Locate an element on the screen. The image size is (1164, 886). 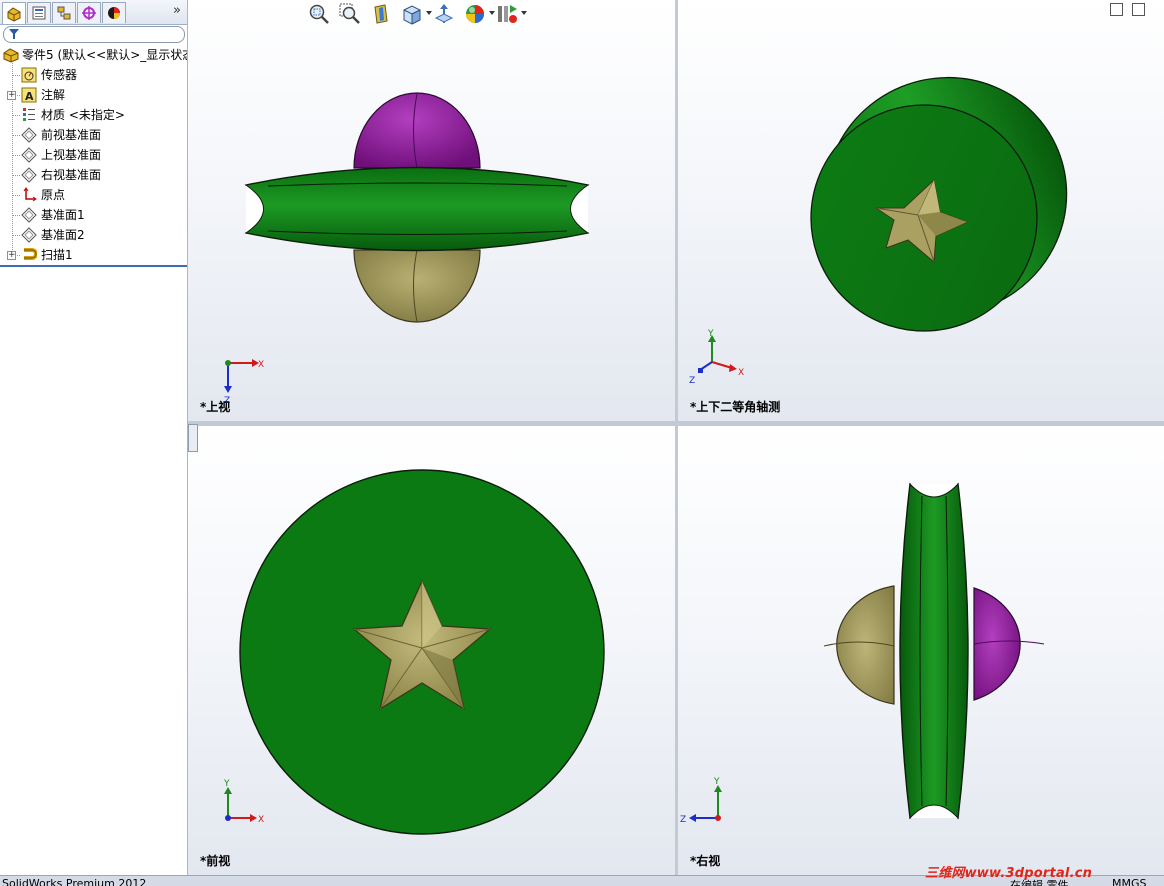
feature-tree-icon is located at coordinates (14, 14).